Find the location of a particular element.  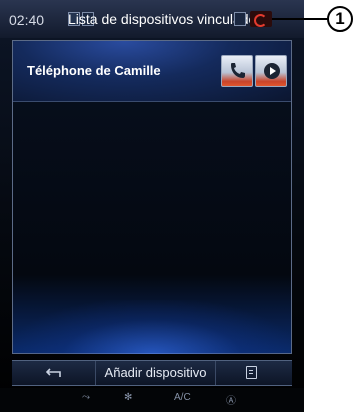

auto-icon: Ⓐ is located at coordinates (231, 399).